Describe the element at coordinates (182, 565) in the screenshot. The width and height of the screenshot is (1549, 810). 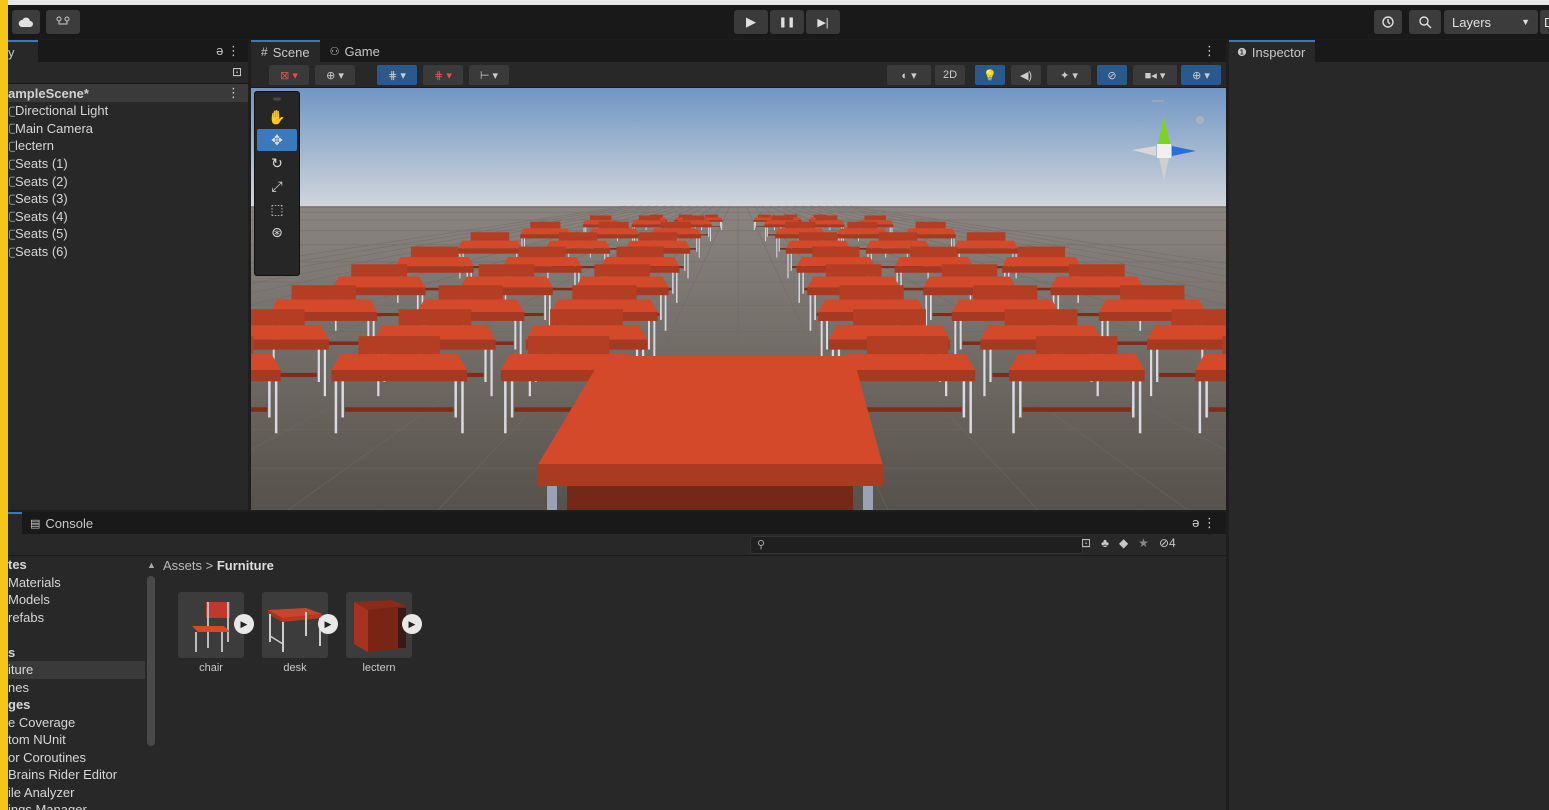
I see `breadcrumb-root: Assets` at that location.